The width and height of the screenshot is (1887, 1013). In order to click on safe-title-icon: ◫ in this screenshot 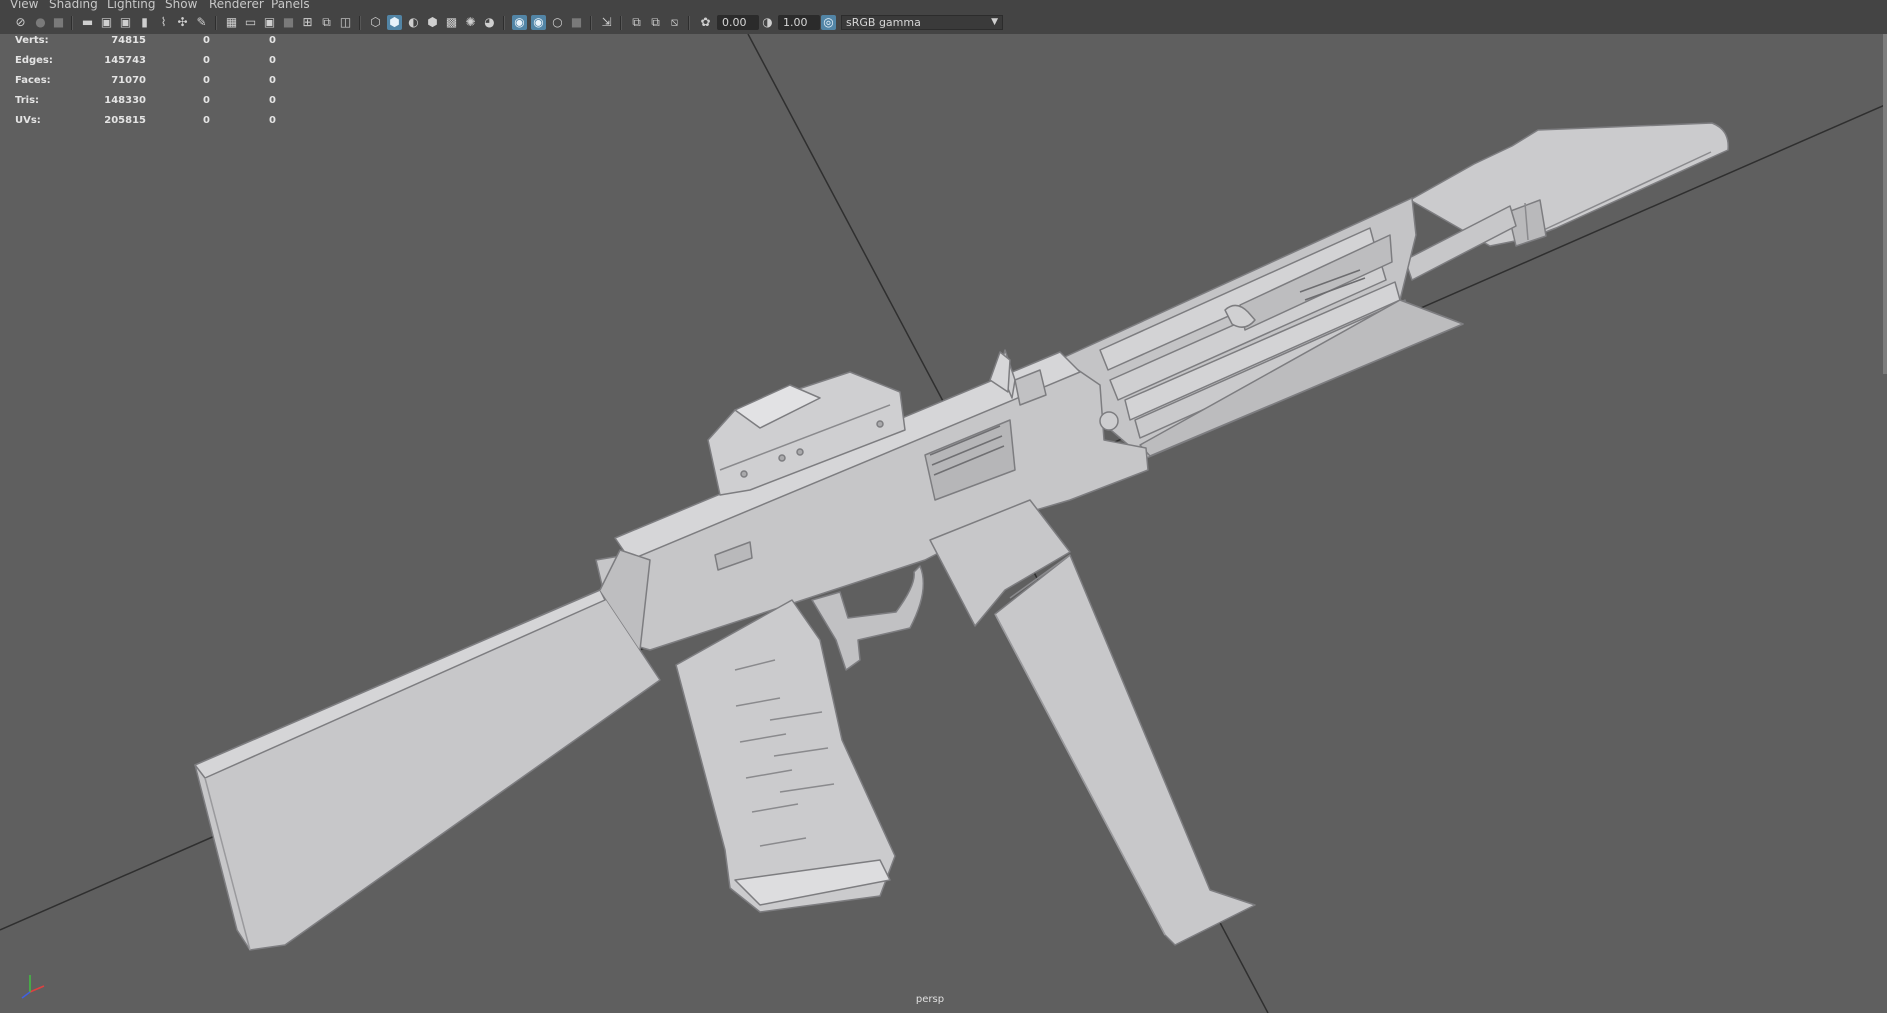, I will do `click(345, 22)`.